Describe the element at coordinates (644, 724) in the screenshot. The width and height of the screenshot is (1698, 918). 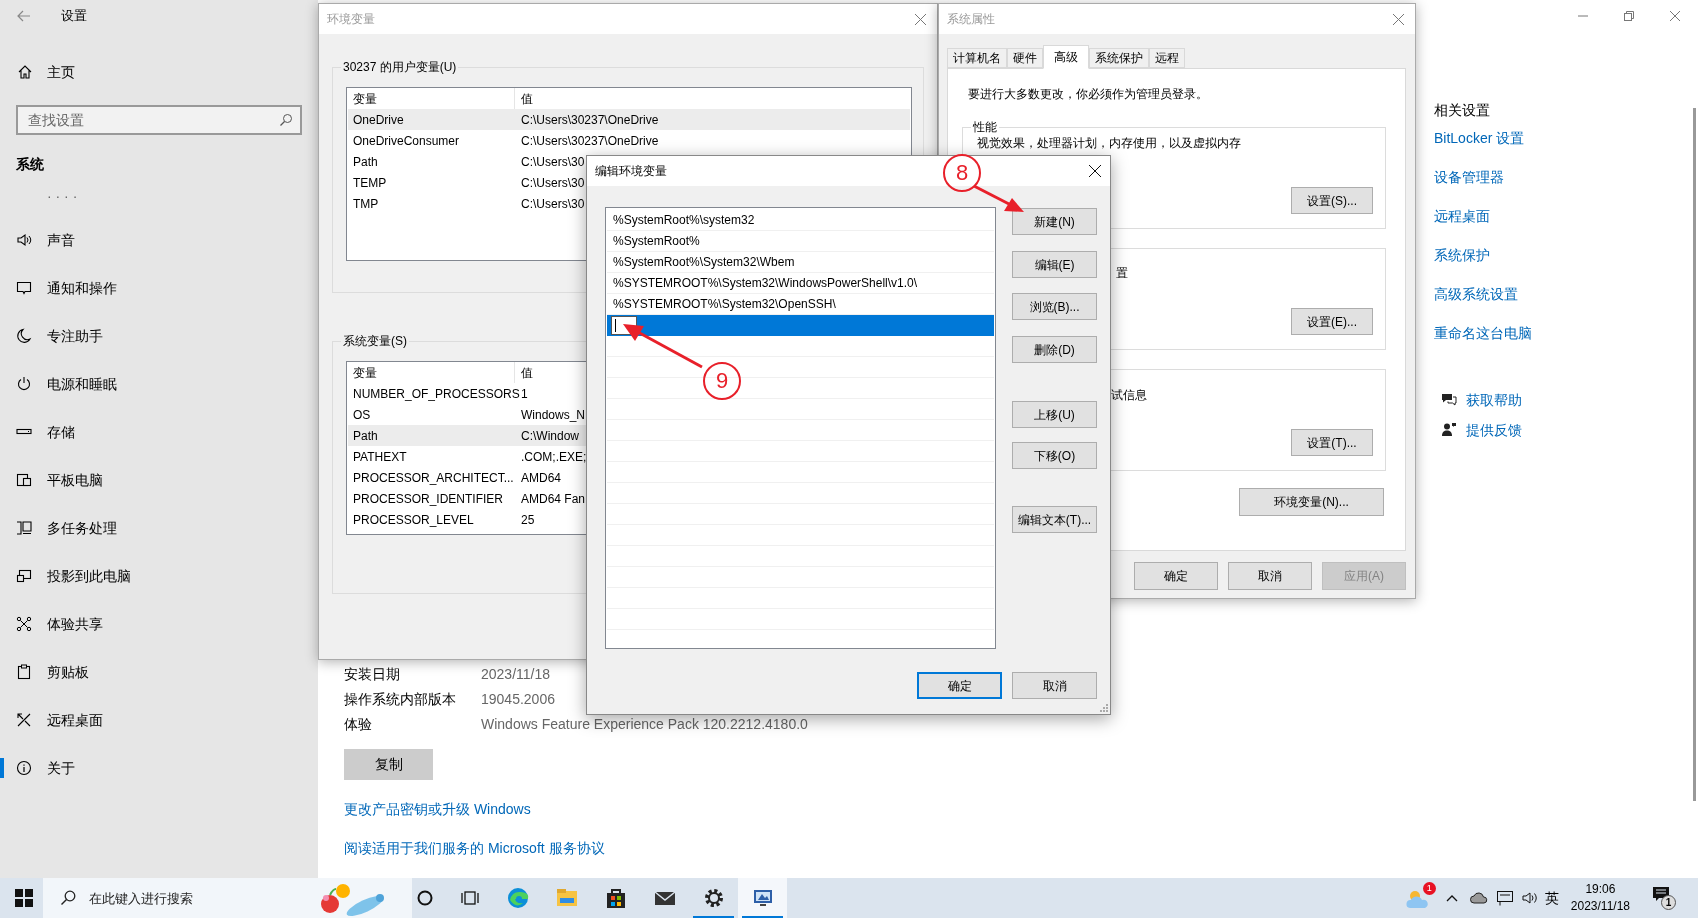
I see `field-value: Windows Feature Experience Pack 120.2212.4180.0` at that location.